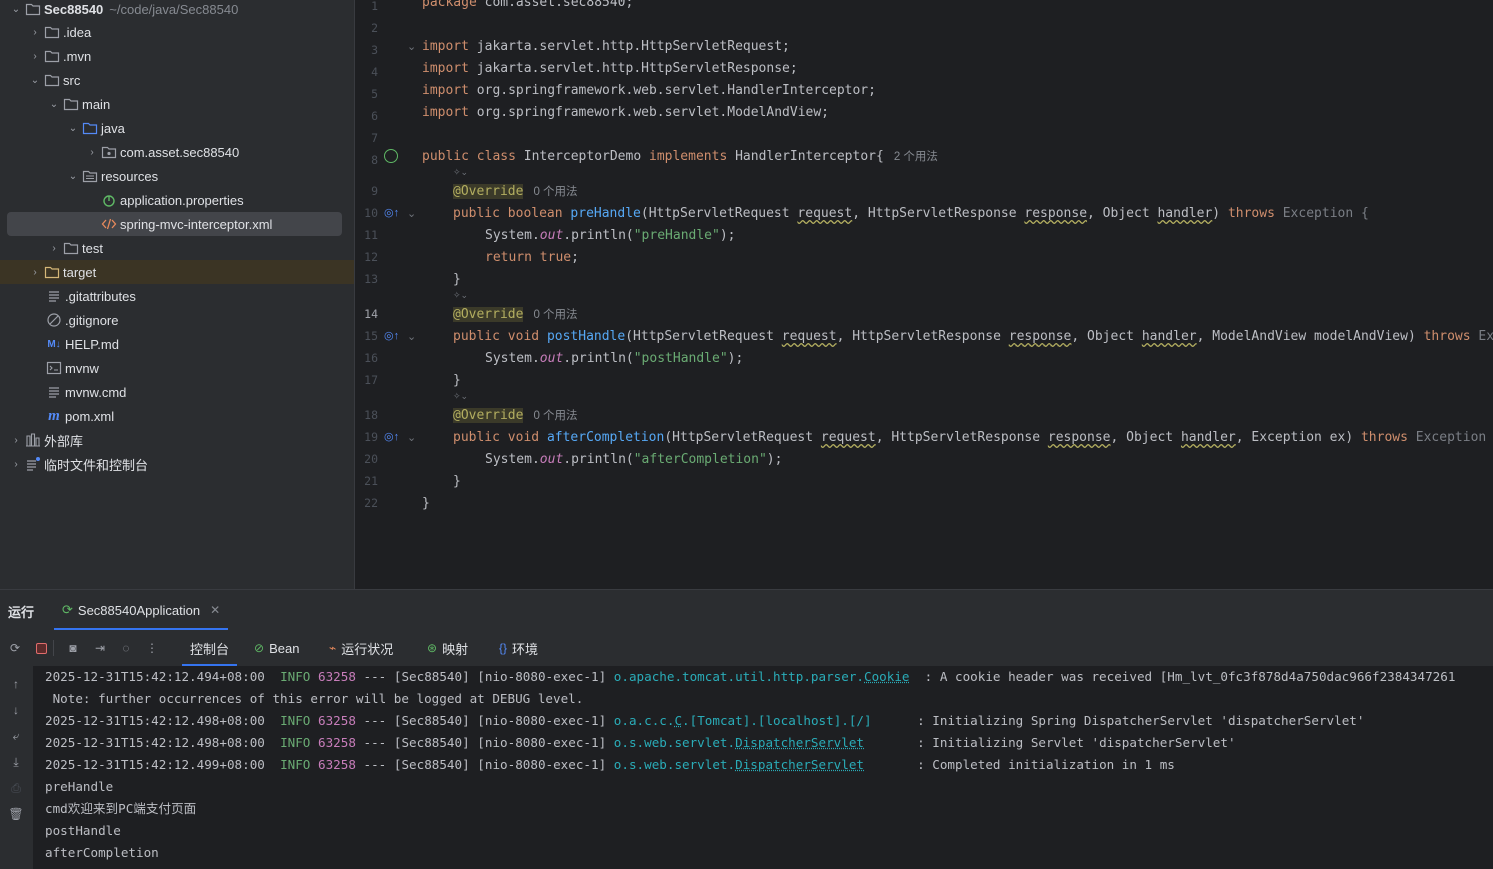 The height and width of the screenshot is (869, 1493). What do you see at coordinates (177, 344) in the screenshot?
I see `tree-node-help-md: M↓ HELP.md` at bounding box center [177, 344].